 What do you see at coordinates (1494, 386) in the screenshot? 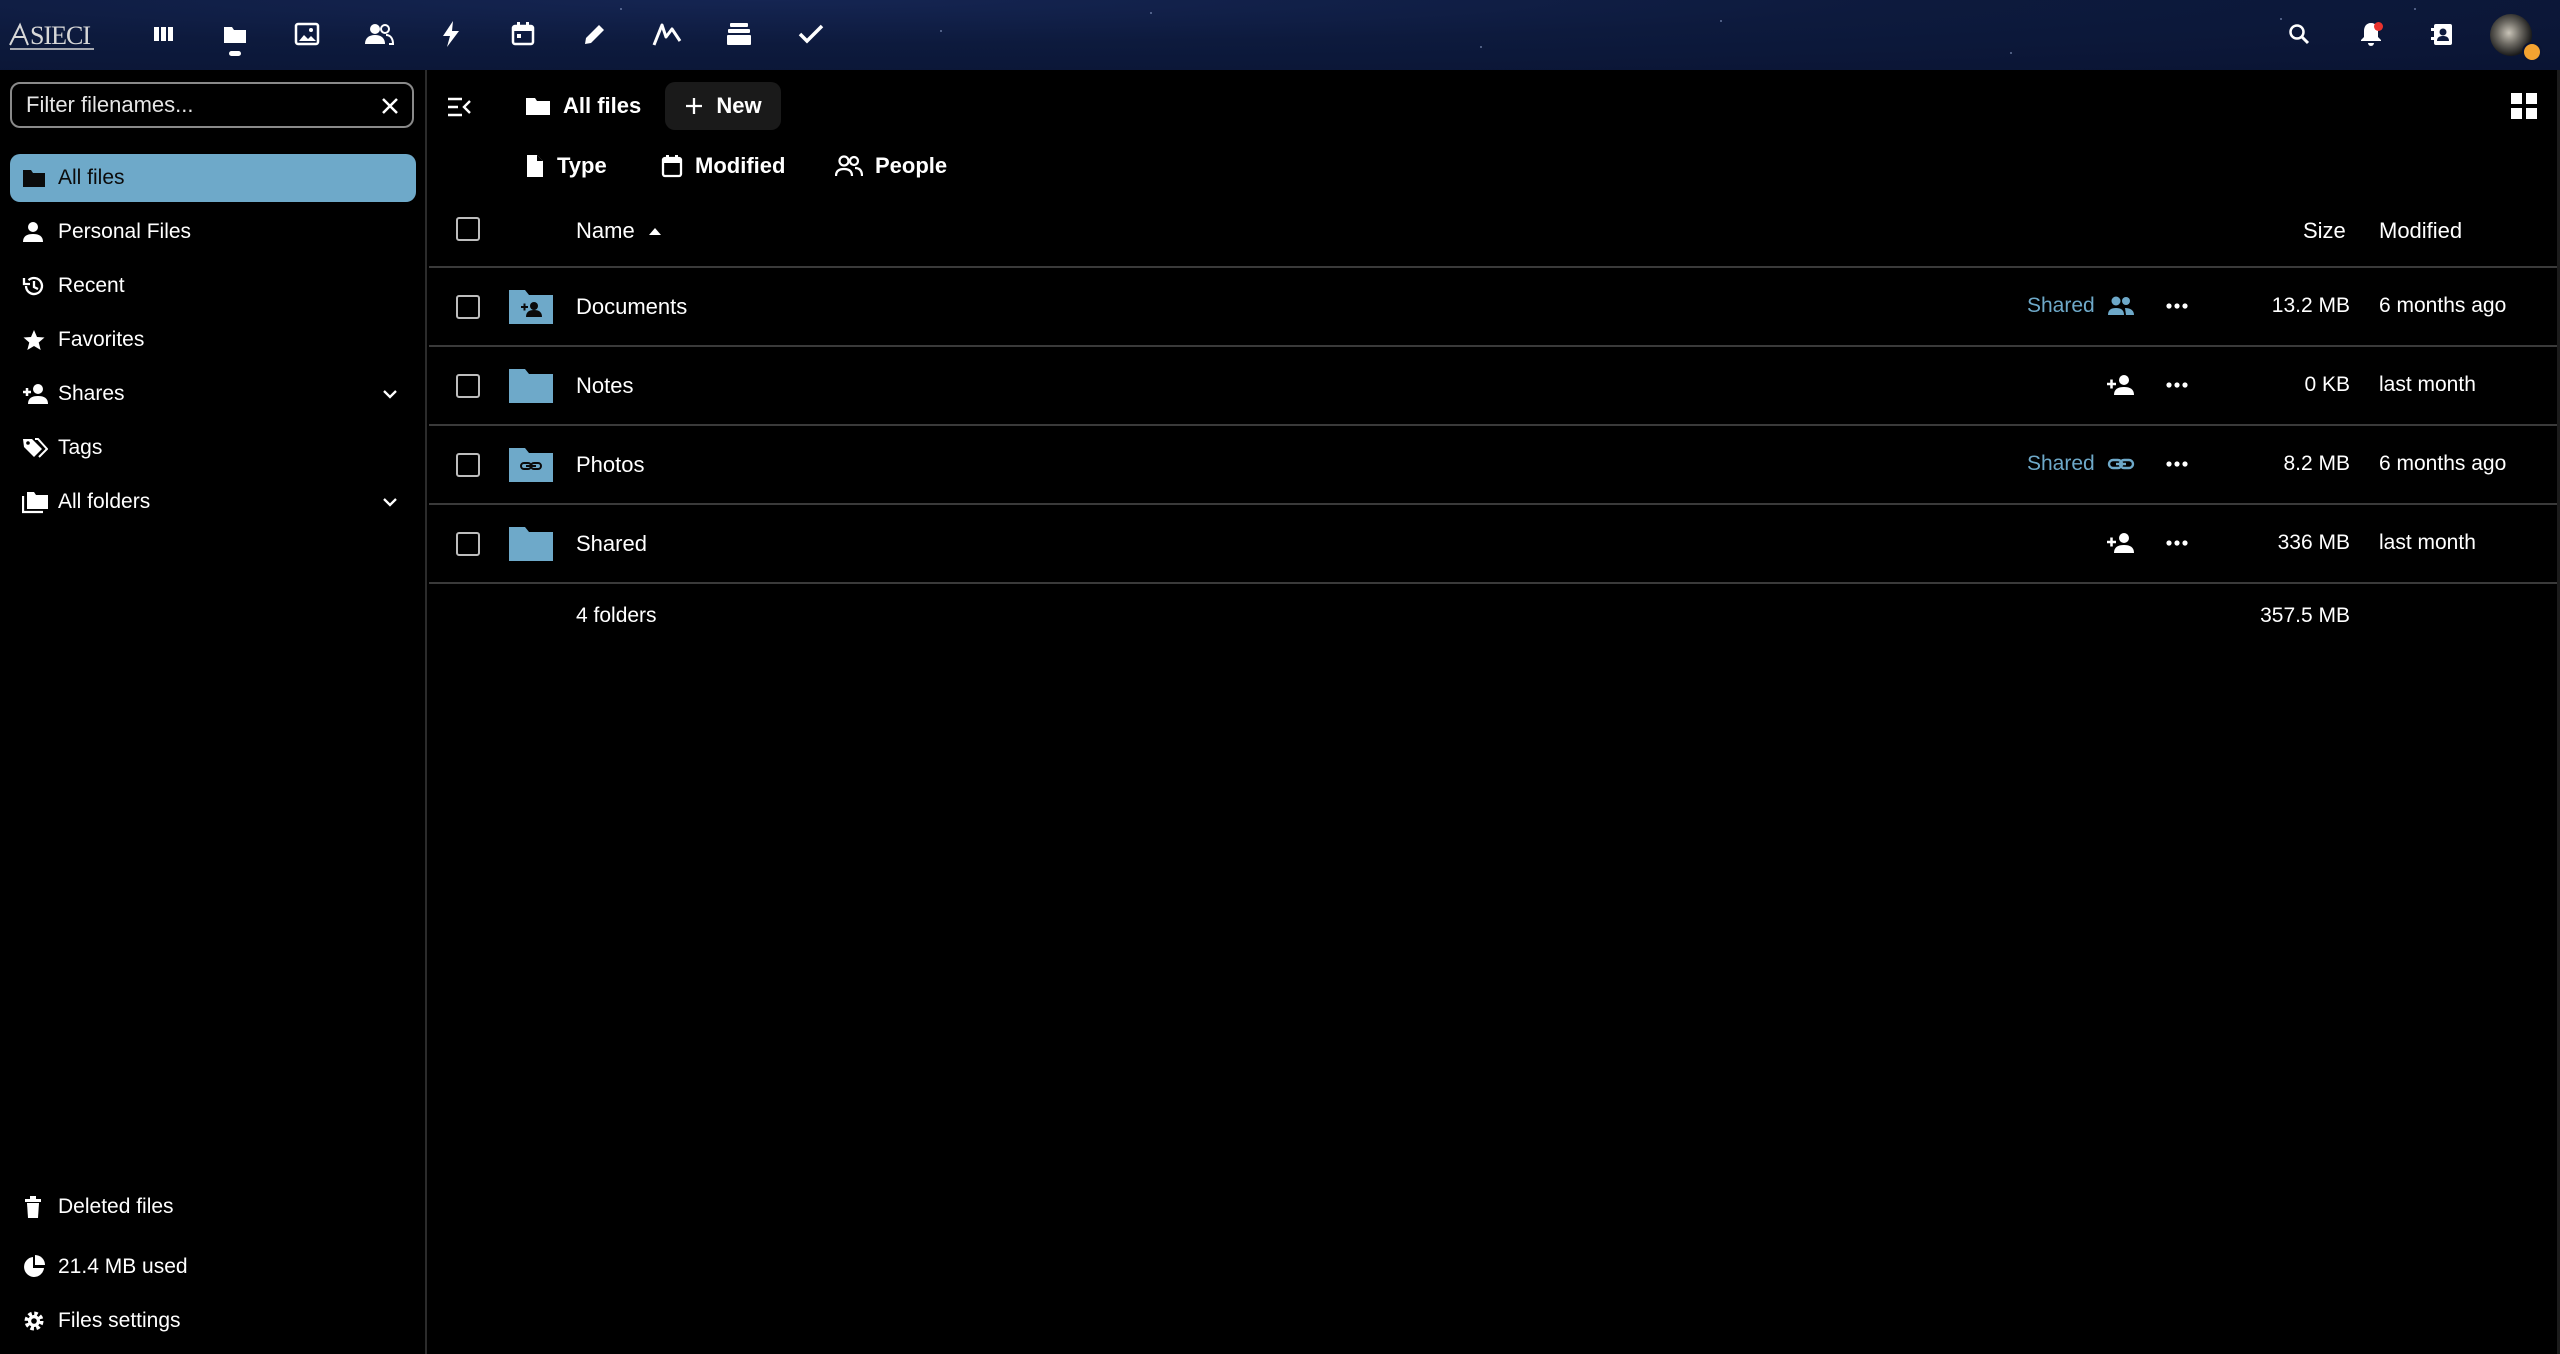
I see `table-row: Notes 0 KB last month` at bounding box center [1494, 386].